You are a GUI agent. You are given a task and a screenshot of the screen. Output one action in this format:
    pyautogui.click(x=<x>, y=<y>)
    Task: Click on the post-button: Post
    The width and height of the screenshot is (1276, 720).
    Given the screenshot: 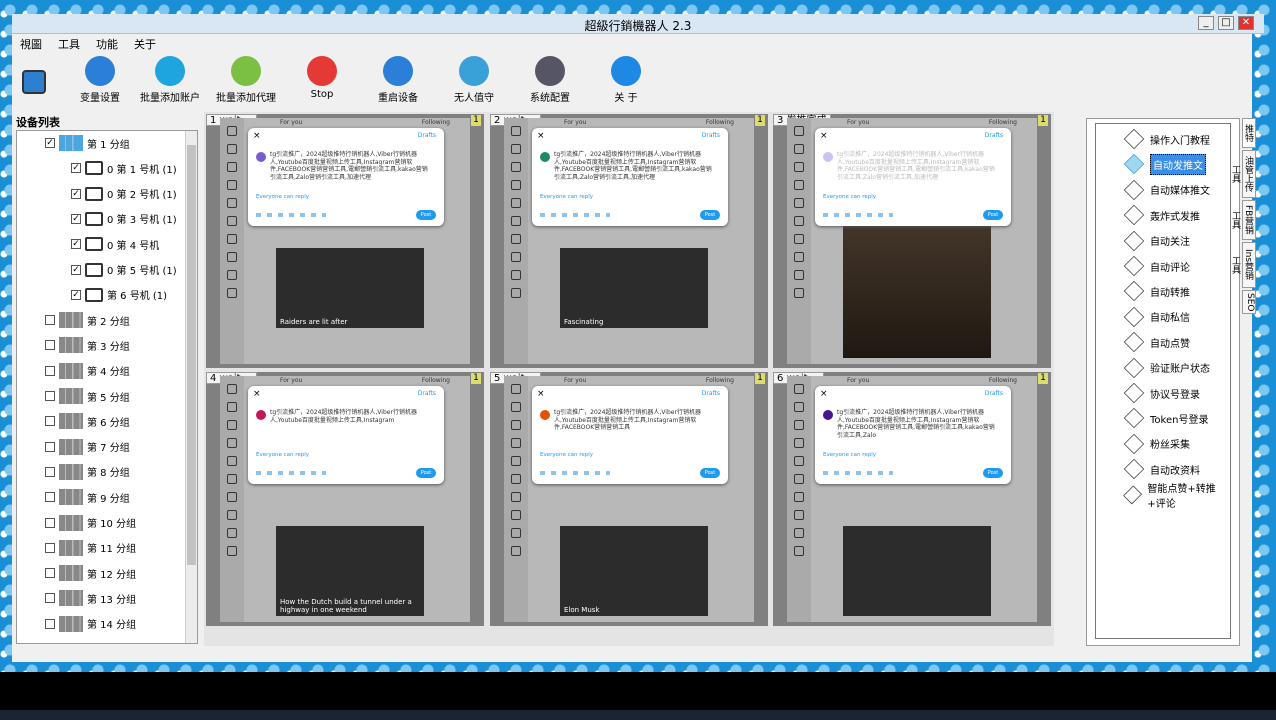 What is the action you would take?
    pyautogui.click(x=710, y=215)
    